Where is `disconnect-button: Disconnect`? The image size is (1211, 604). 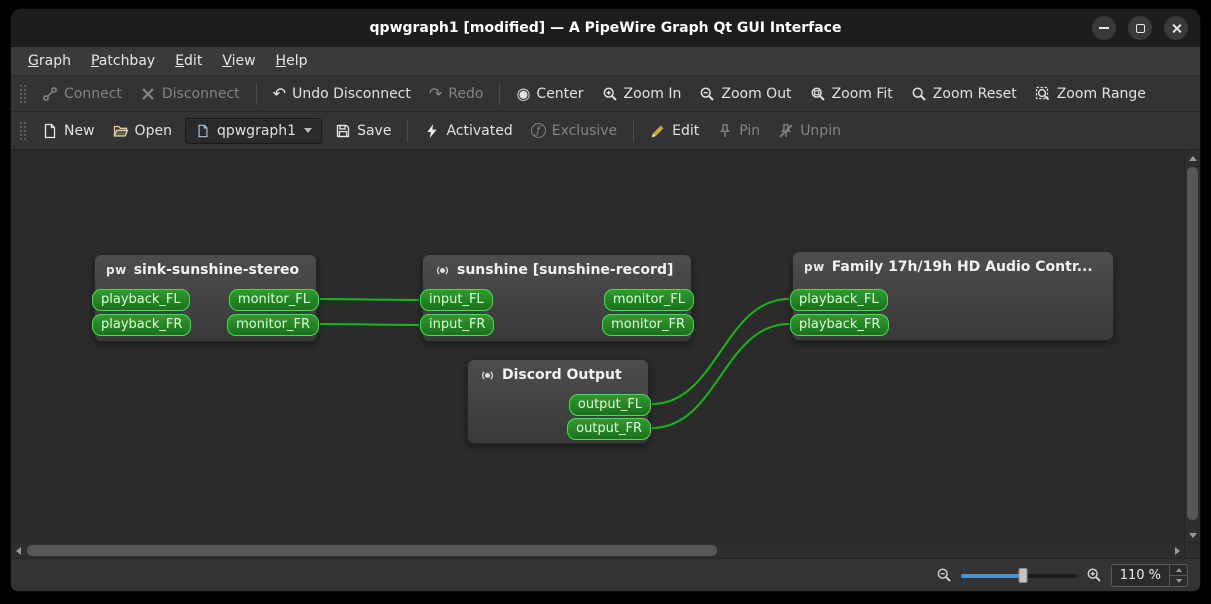
disconnect-button: Disconnect is located at coordinates (190, 94).